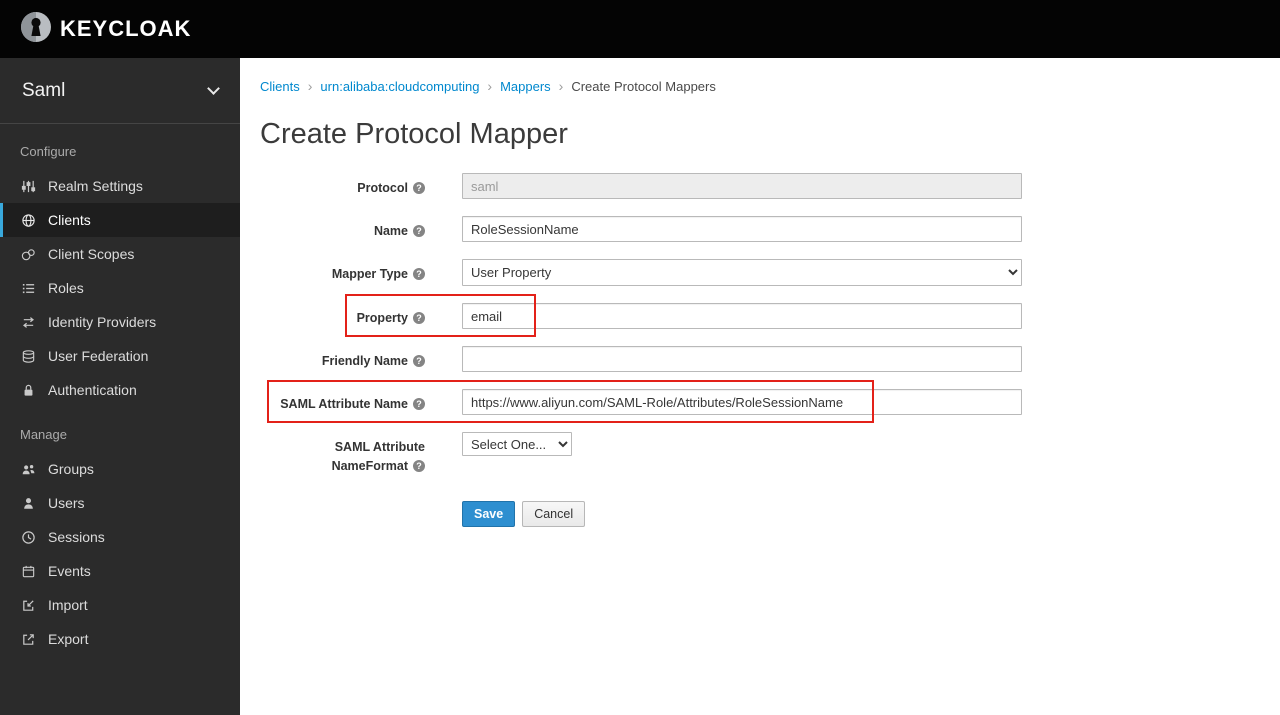 The width and height of the screenshot is (1280, 715). What do you see at coordinates (399, 86) in the screenshot?
I see `breadcrumb-client-id: urn:alibaba:cloudcomputing` at bounding box center [399, 86].